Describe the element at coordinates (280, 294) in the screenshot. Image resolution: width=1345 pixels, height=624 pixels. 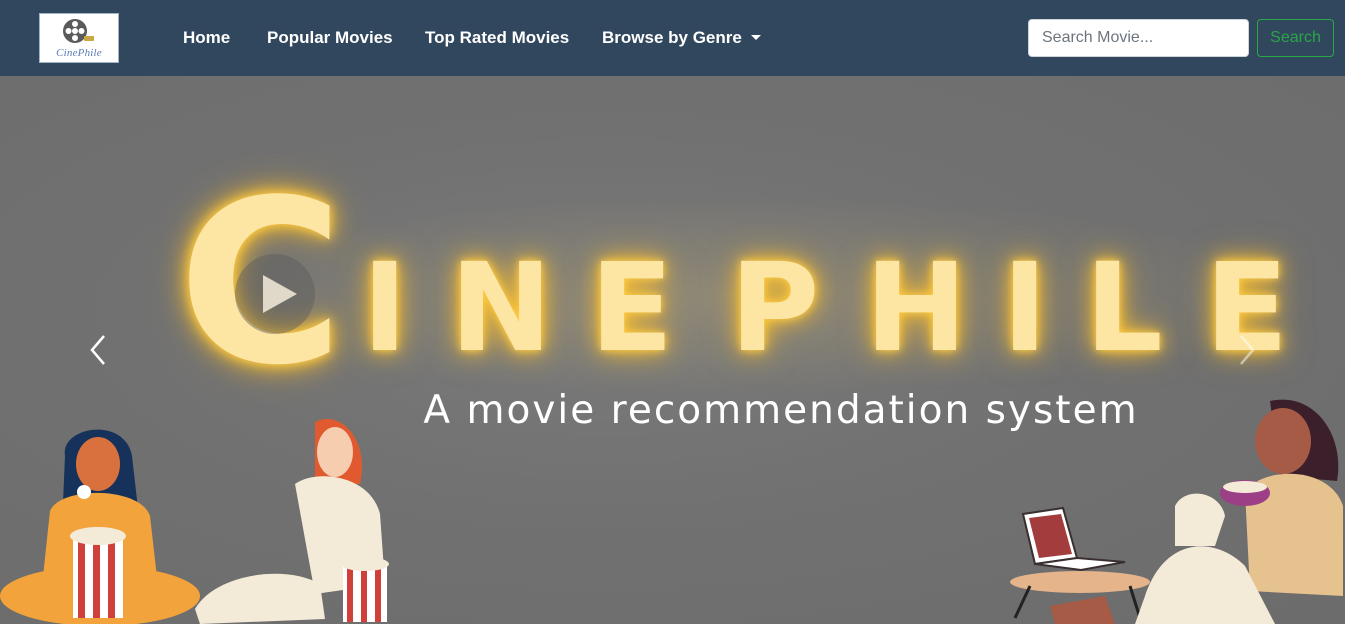
I see `play-icon` at that location.